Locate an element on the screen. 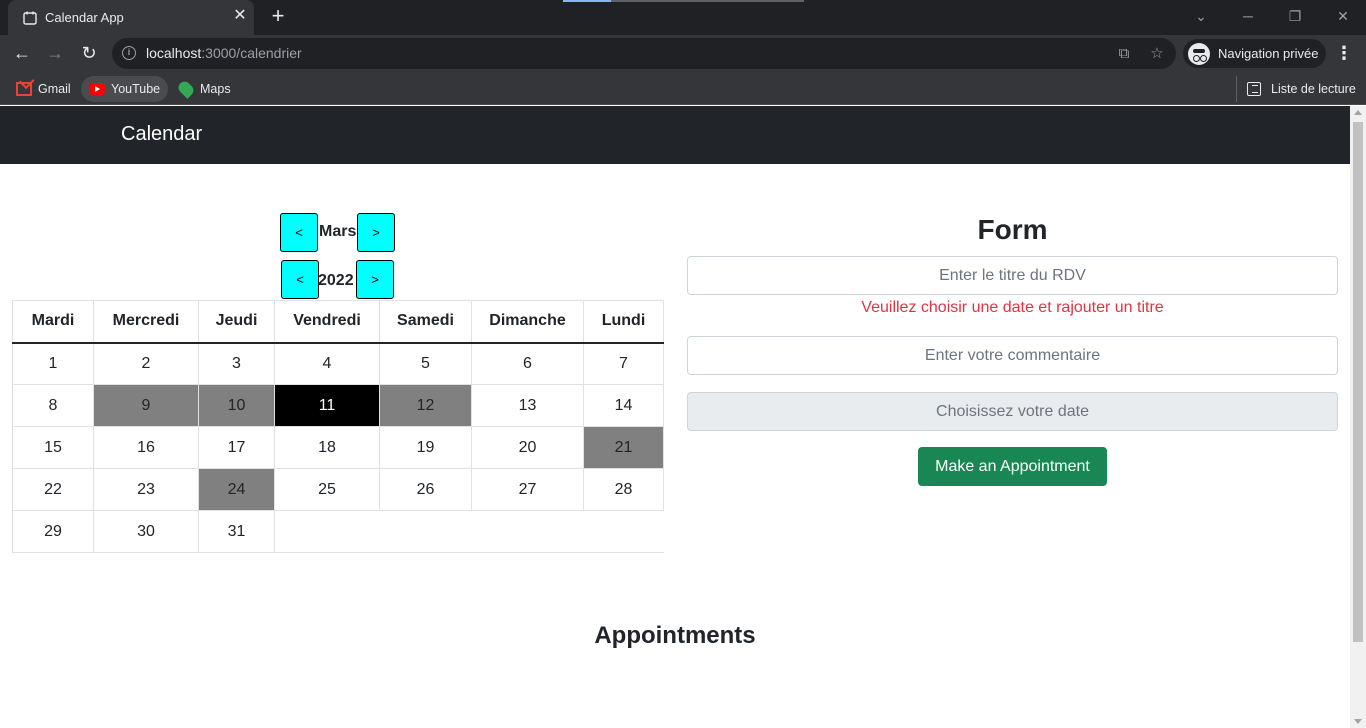 The width and height of the screenshot is (1366, 728). close-window-icon: ✕ is located at coordinates (1343, 16).